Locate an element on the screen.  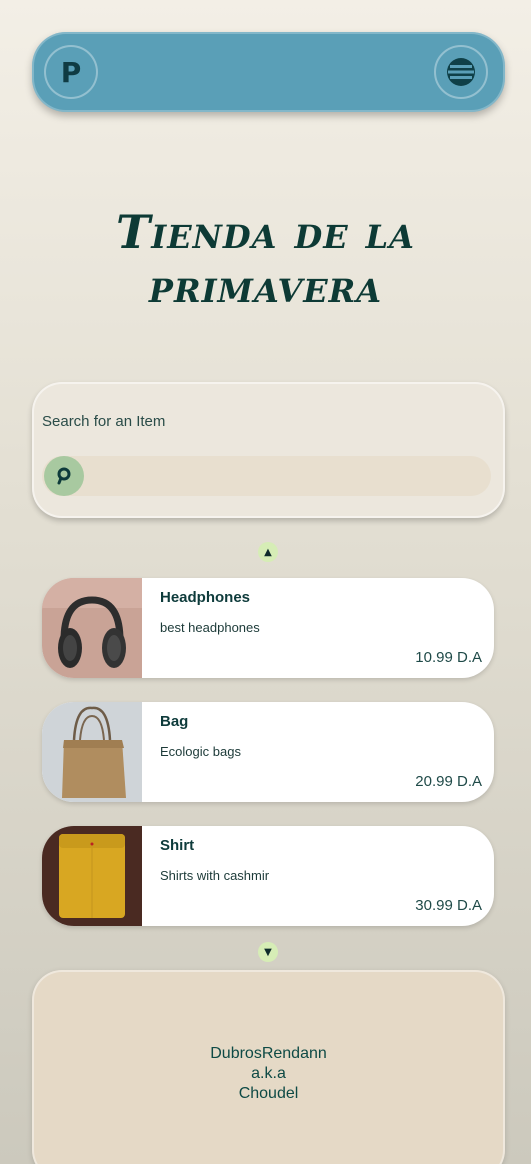
menu-button is located at coordinates (461, 72).